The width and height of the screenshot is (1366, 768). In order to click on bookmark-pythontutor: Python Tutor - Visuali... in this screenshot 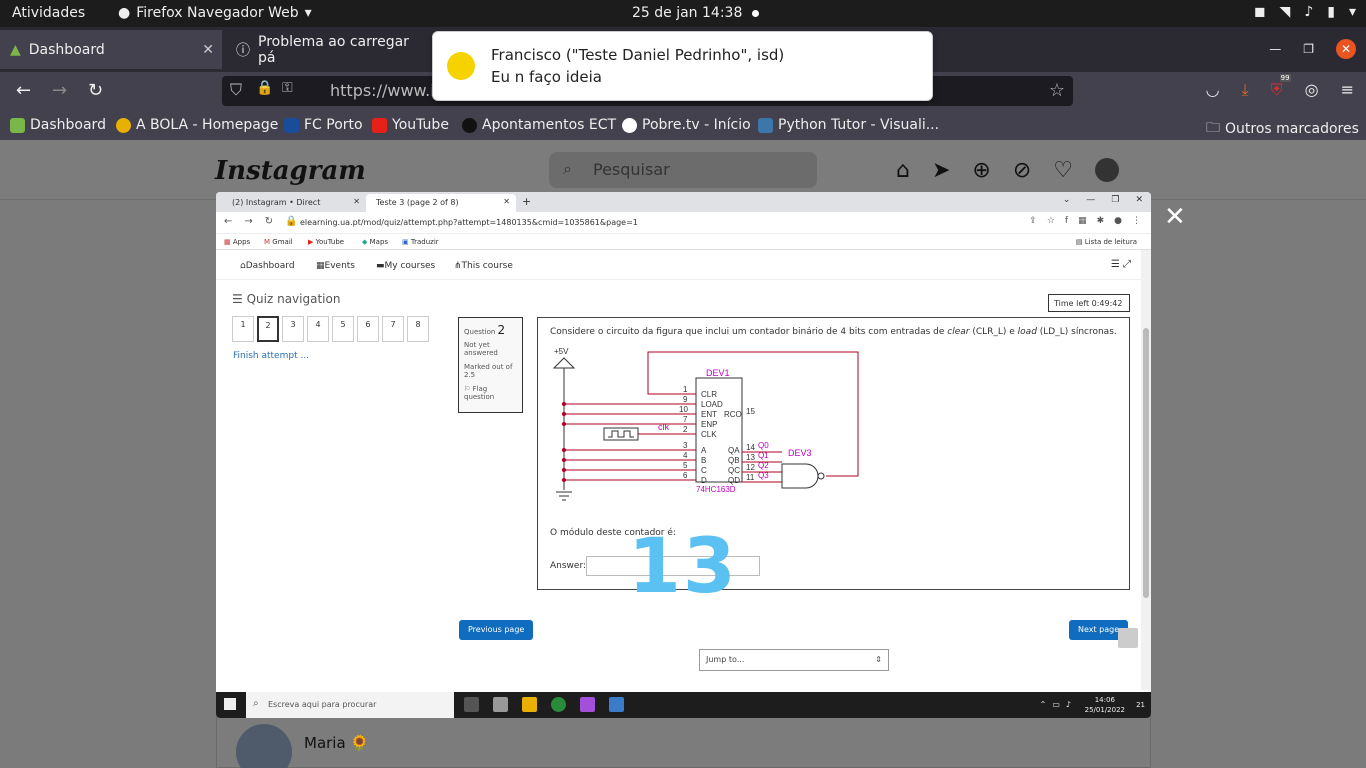, I will do `click(848, 125)`.